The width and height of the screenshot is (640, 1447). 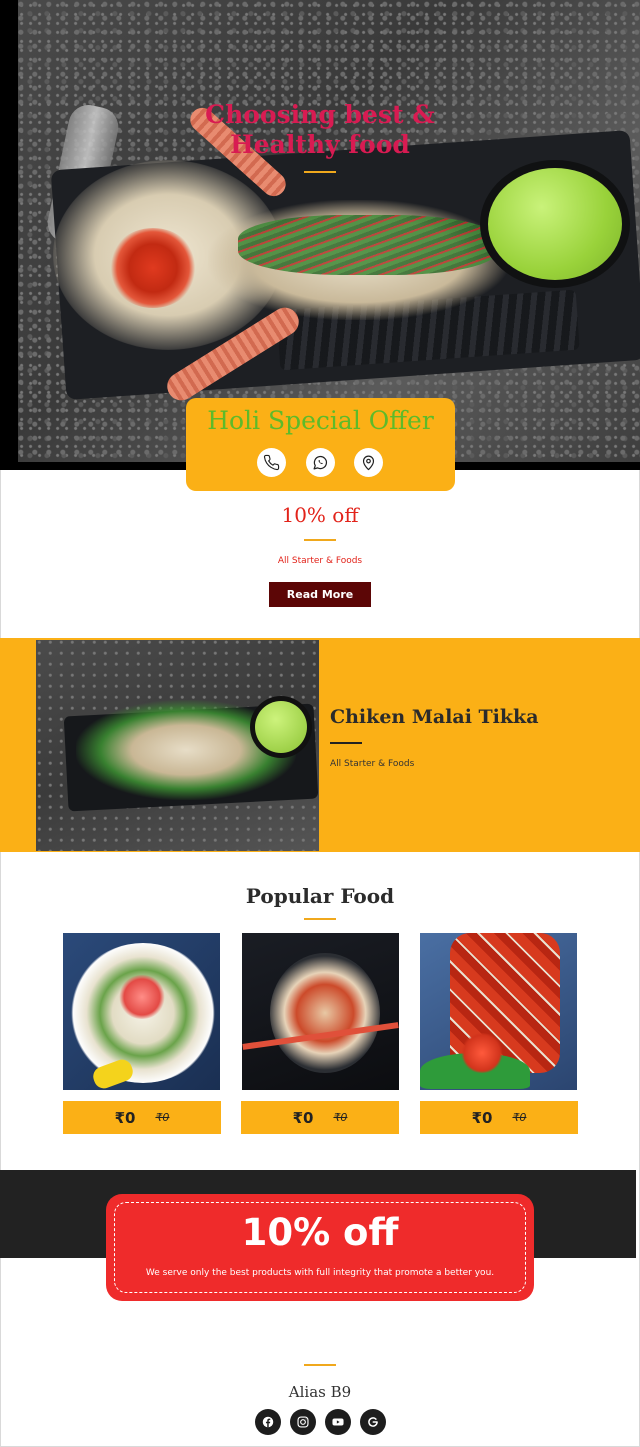 I want to click on price-bar-2: ₹0 ₹0, so click(x=320, y=1117).